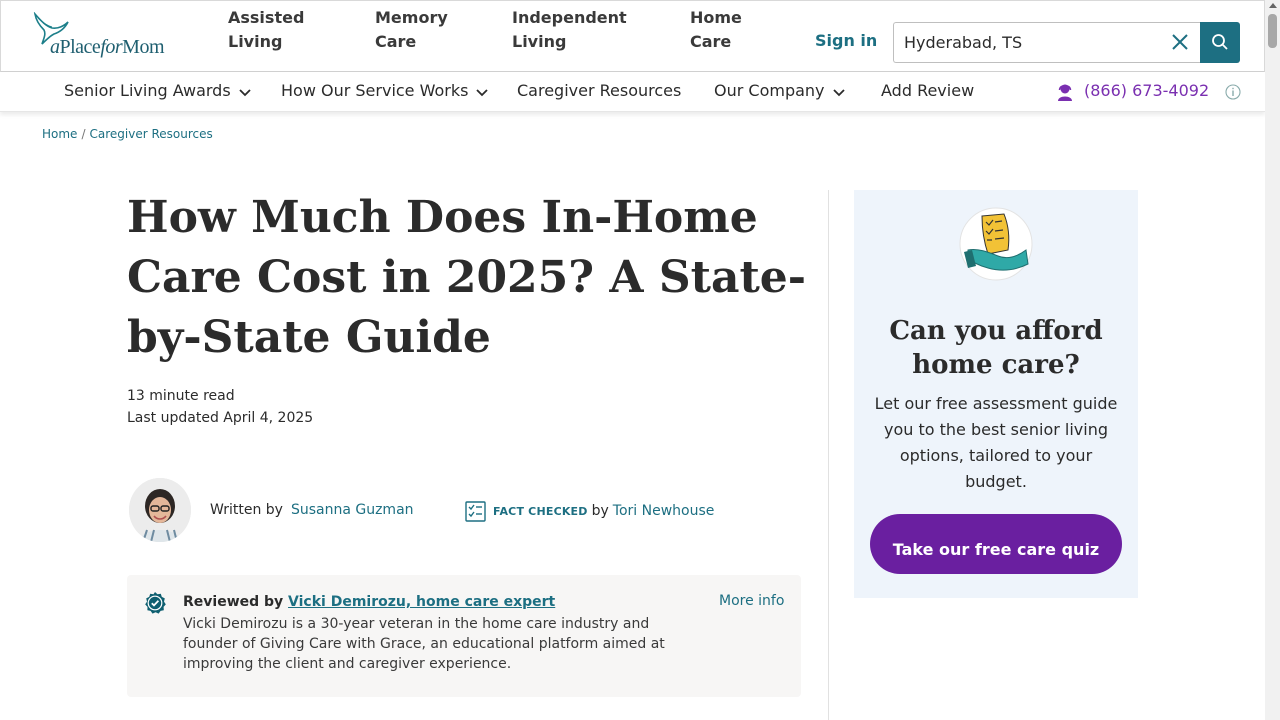 This screenshot has height=720, width=1280. What do you see at coordinates (751, 601) in the screenshot?
I see `more-info-link: More info` at bounding box center [751, 601].